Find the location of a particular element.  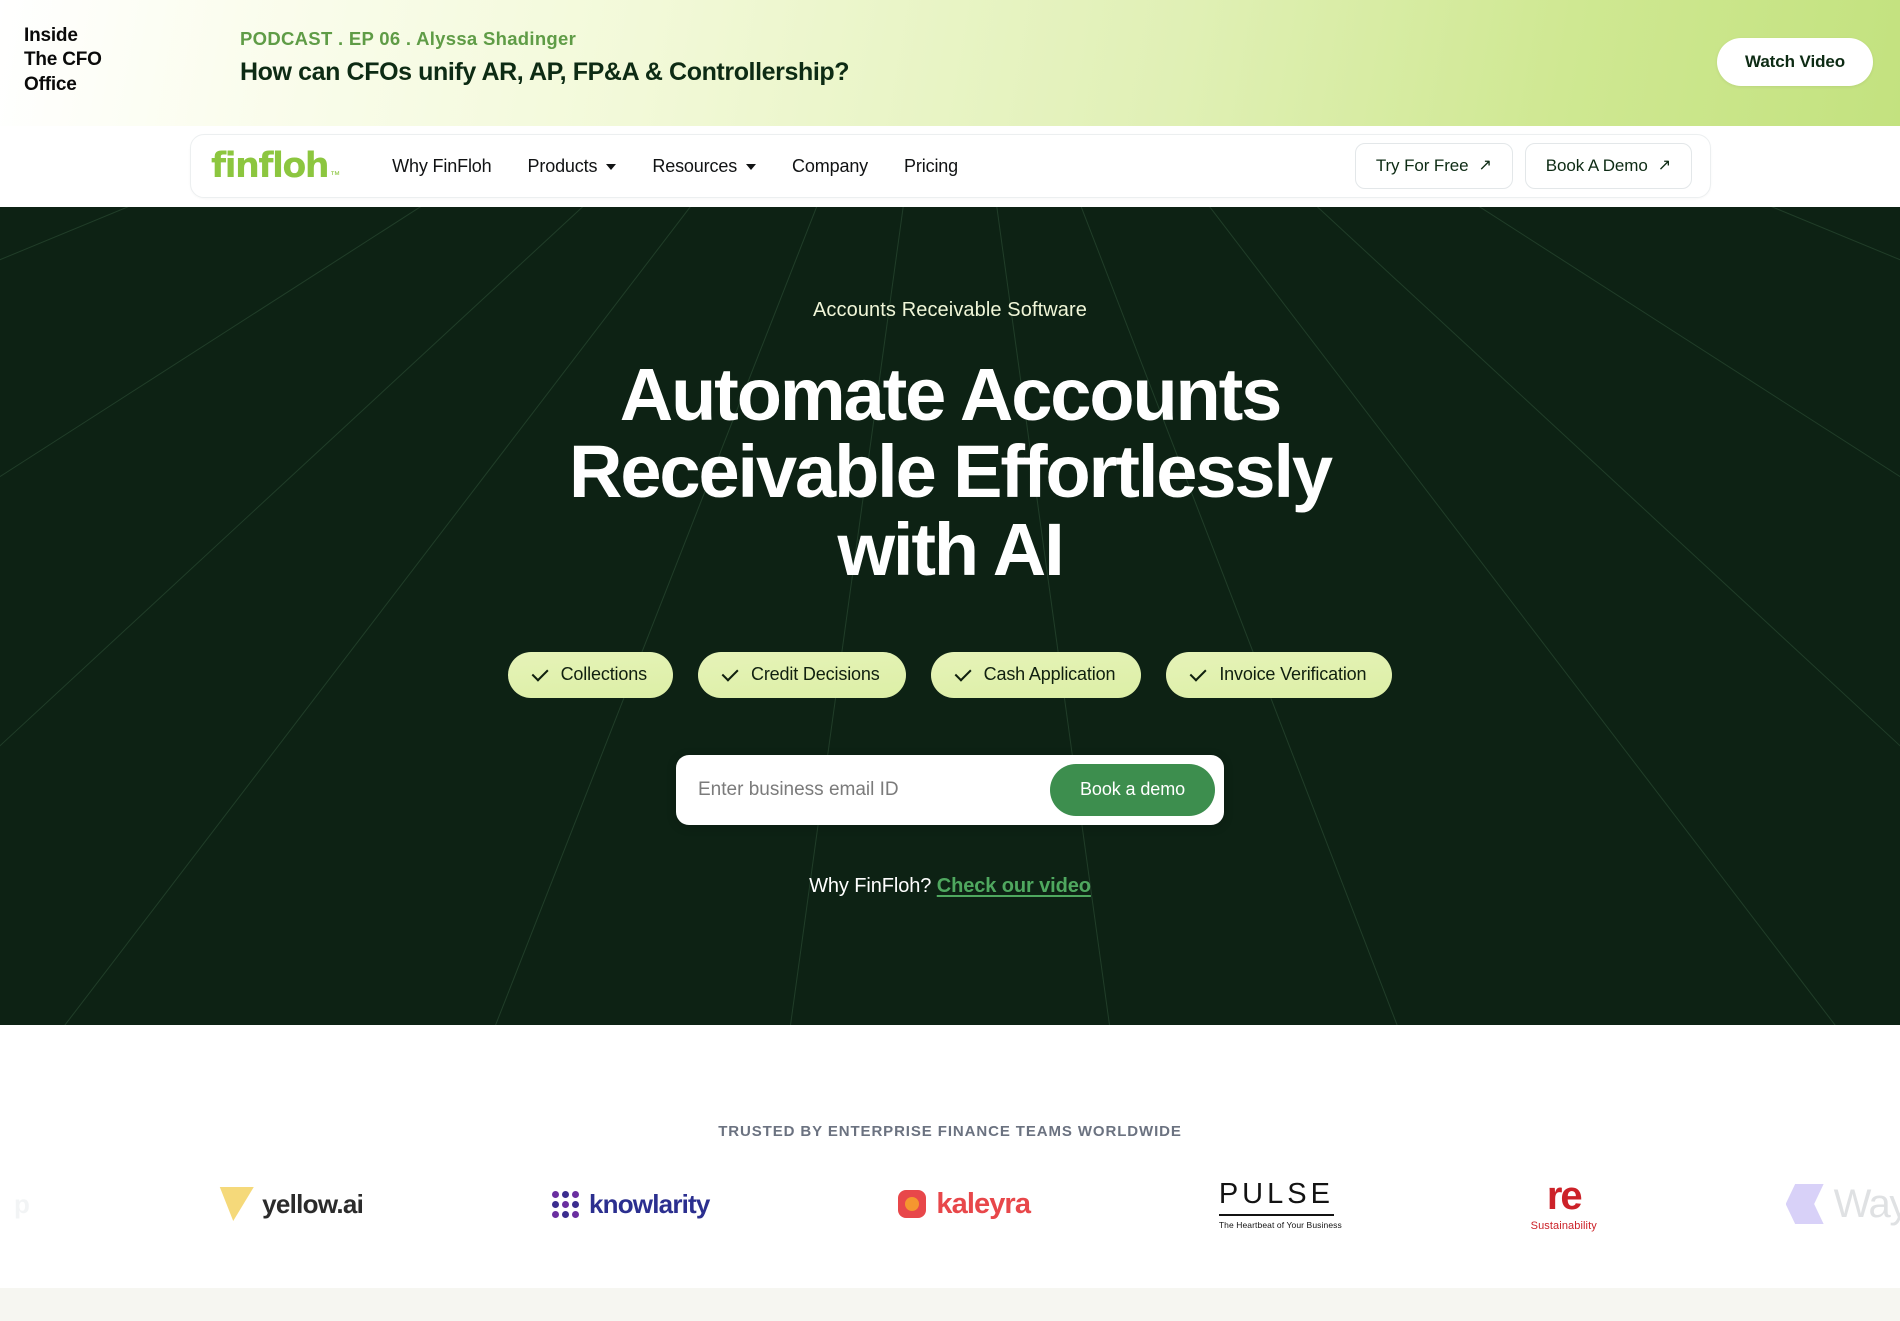

pulse-tagline: The Heartbeat of Your Business is located at coordinates (1280, 1225).